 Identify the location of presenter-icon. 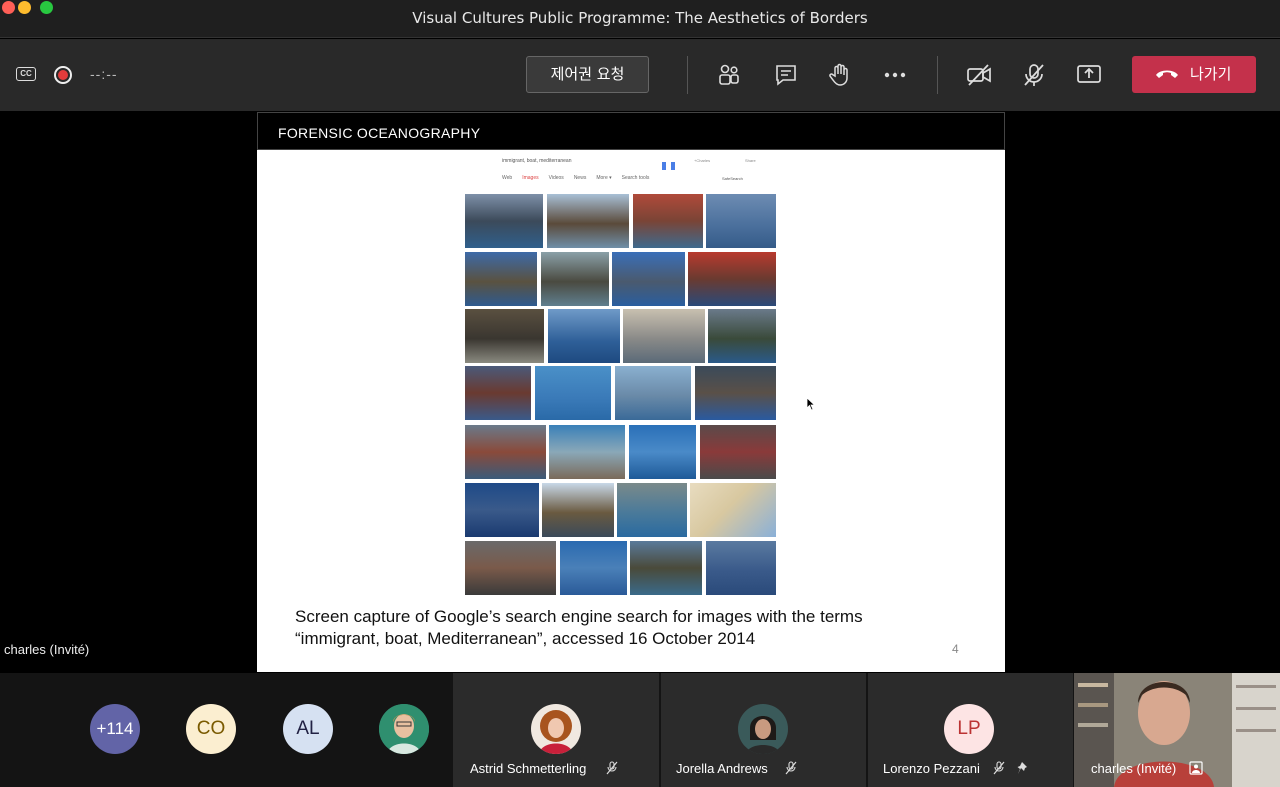
(1196, 768).